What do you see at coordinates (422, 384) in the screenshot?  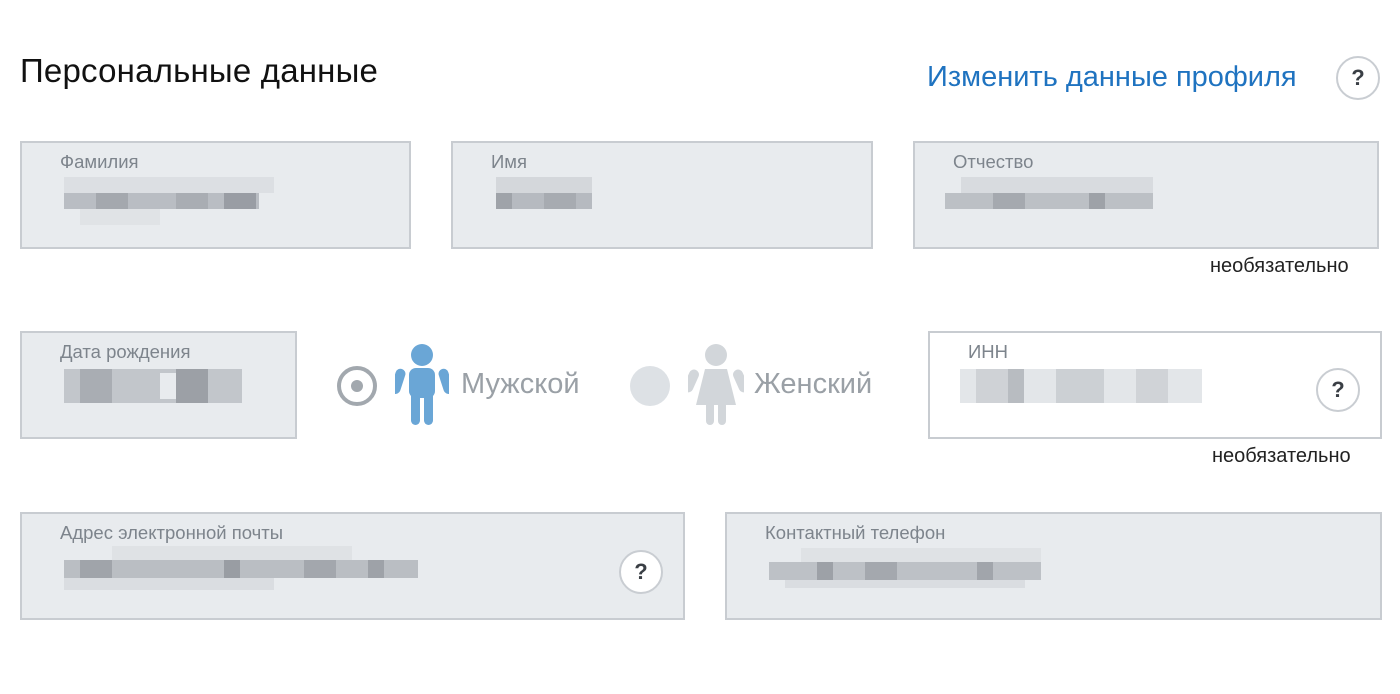 I see `male-figure-icon` at bounding box center [422, 384].